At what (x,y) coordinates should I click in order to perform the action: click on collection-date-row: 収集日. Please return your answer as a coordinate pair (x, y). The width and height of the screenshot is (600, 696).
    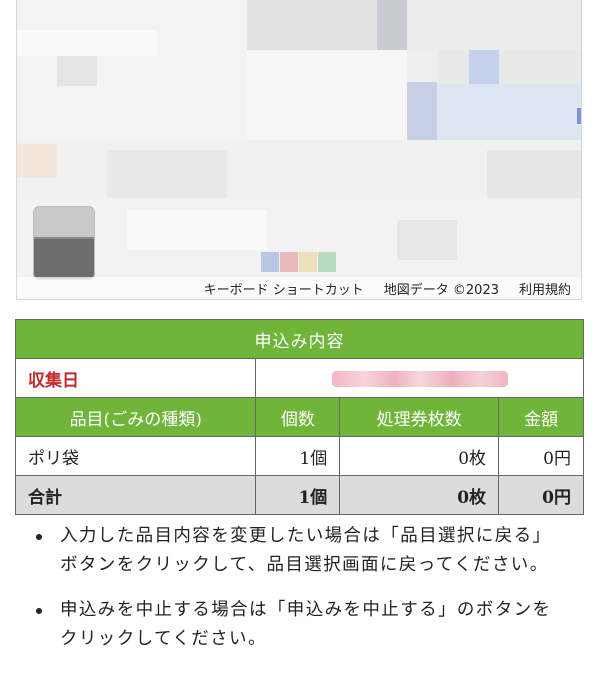
    Looking at the image, I should click on (299, 378).